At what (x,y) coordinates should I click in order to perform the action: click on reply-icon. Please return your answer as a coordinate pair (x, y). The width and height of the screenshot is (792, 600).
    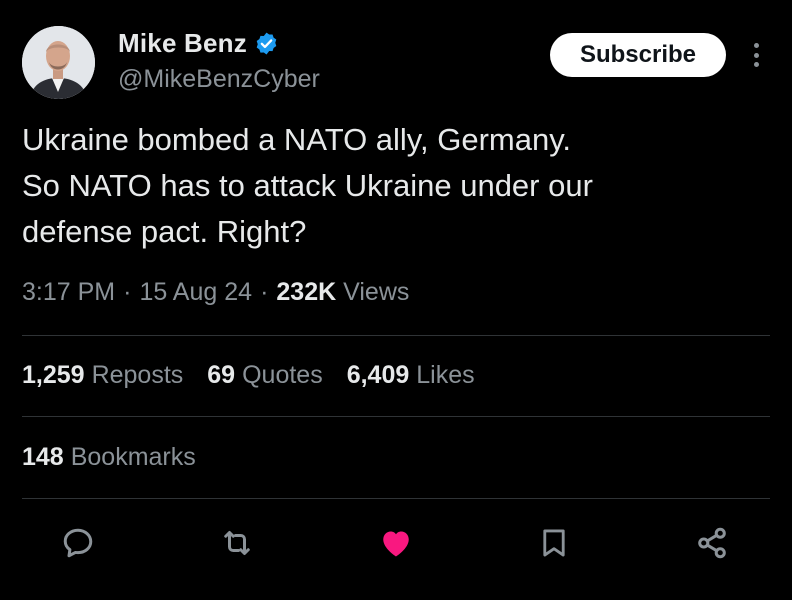
    Looking at the image, I should click on (78, 543).